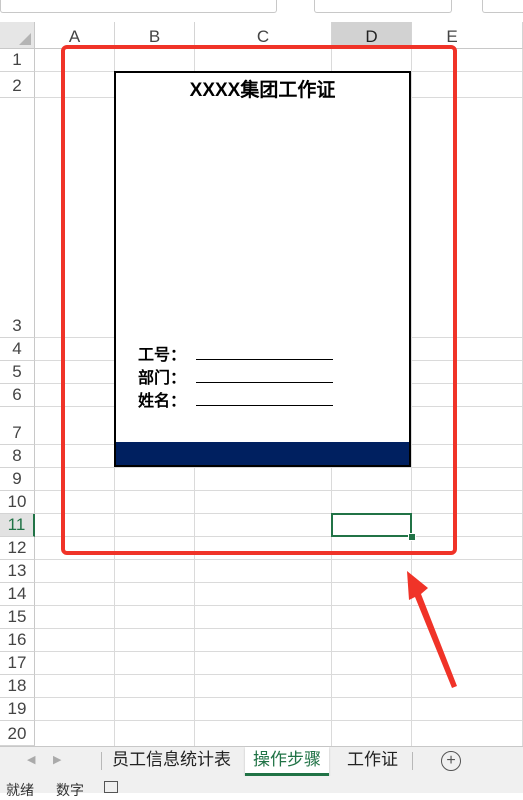  I want to click on sheet-tab-bar: ◀ ▶ 员工信息统计表 操作步骤 工作证 +, so click(261, 761).